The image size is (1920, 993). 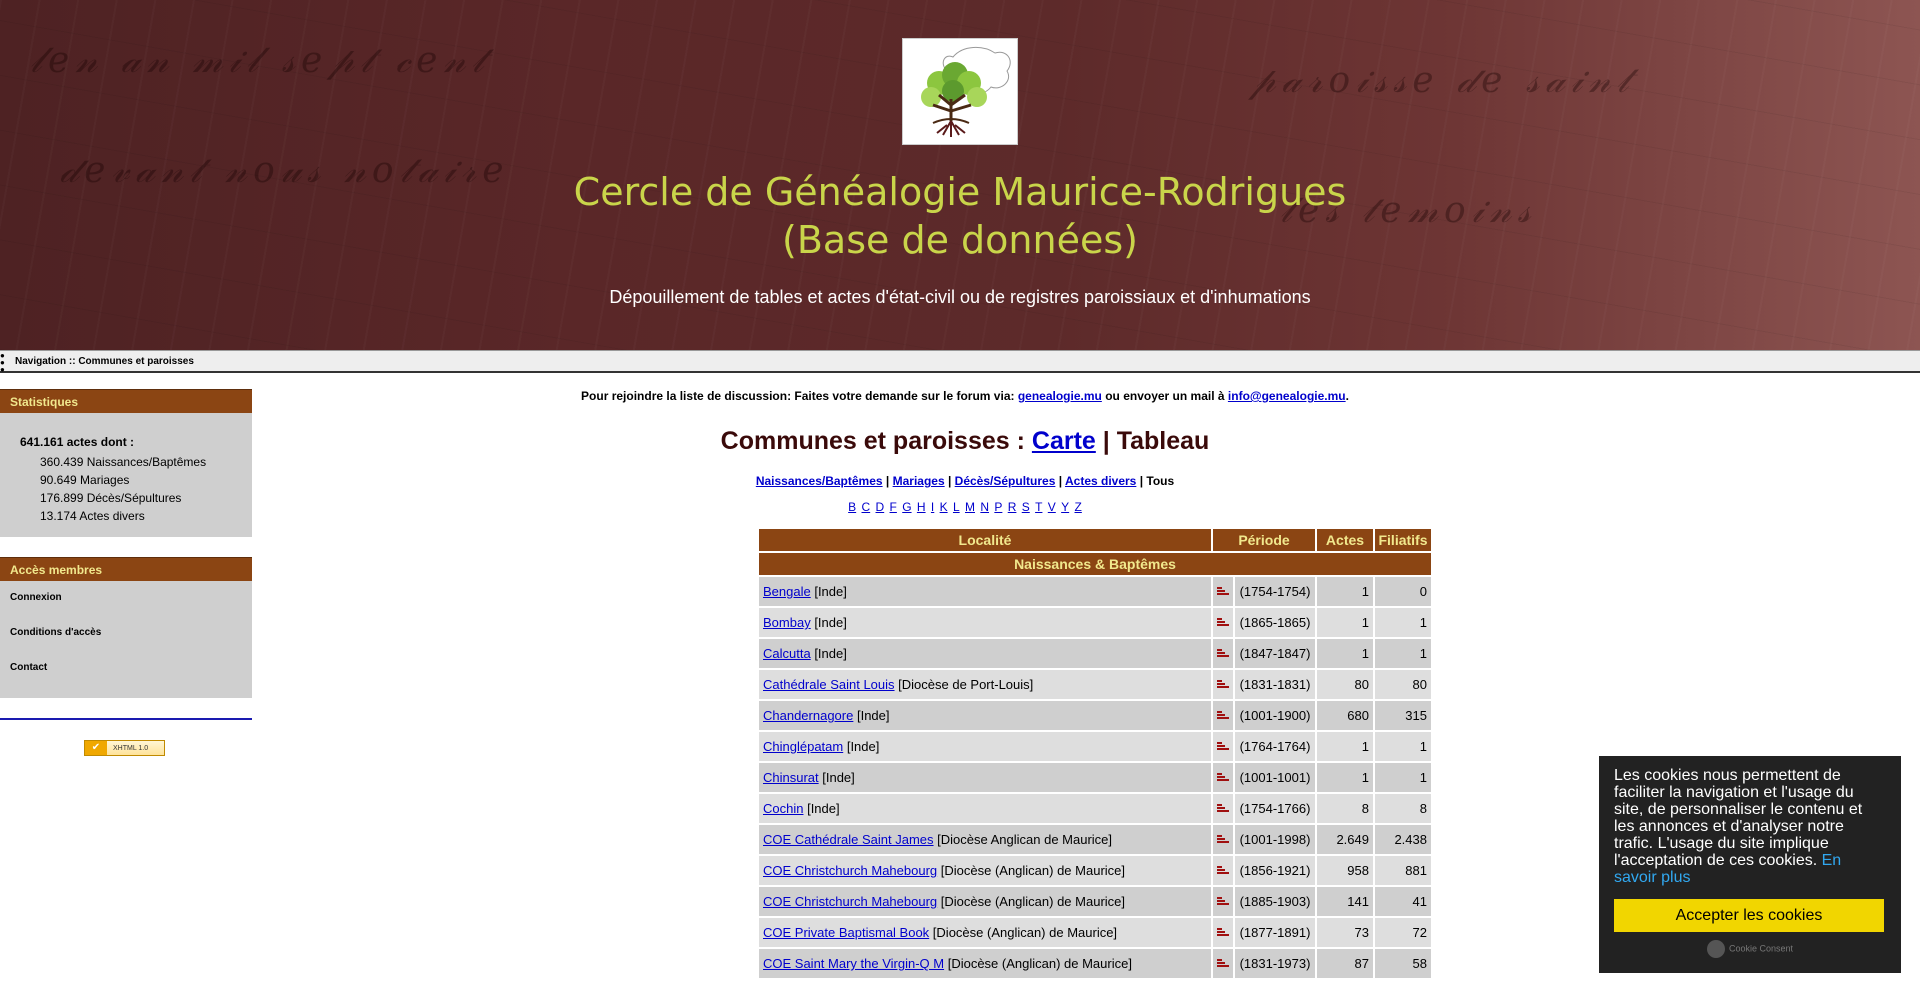 I want to click on page-title: Communes et paroisses : Carte | Tableau, so click(x=965, y=441).